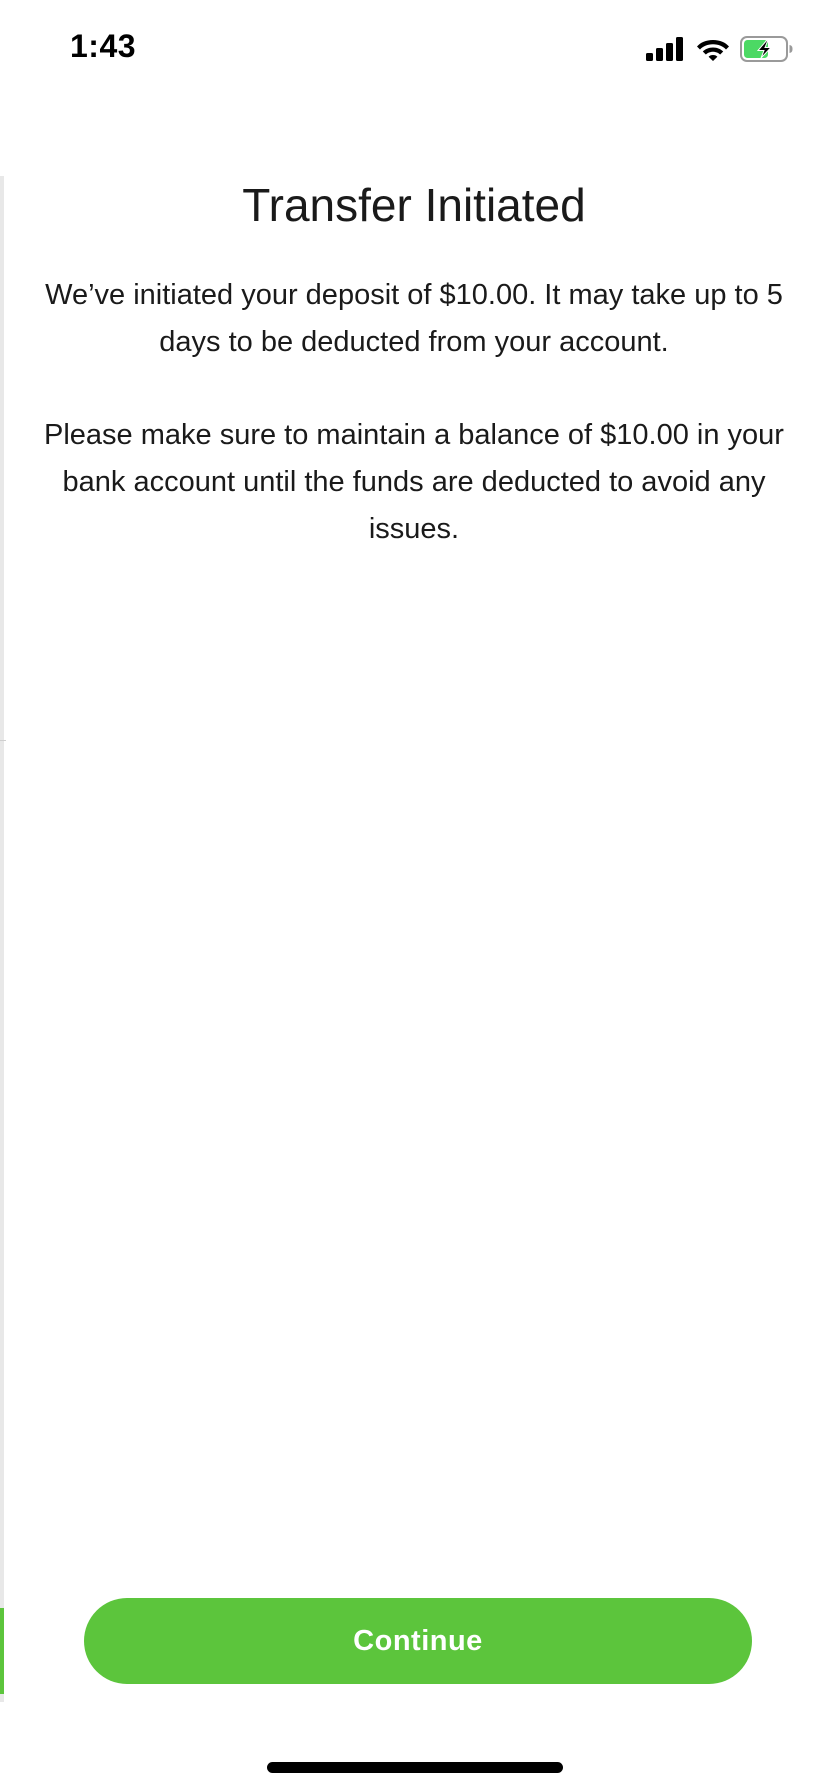 The width and height of the screenshot is (828, 1792). What do you see at coordinates (767, 51) in the screenshot?
I see `battery-charging-icon` at bounding box center [767, 51].